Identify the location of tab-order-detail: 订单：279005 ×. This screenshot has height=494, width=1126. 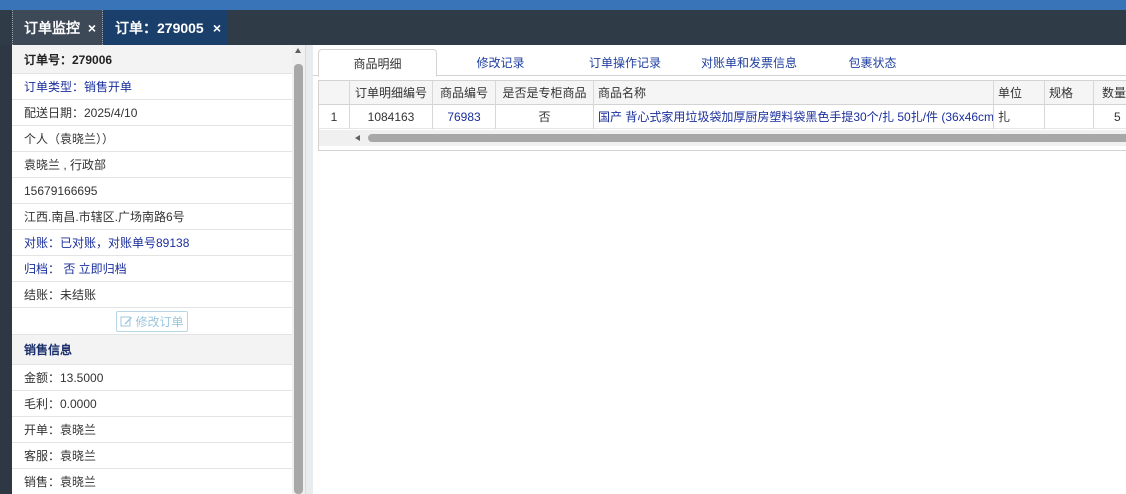
(165, 27).